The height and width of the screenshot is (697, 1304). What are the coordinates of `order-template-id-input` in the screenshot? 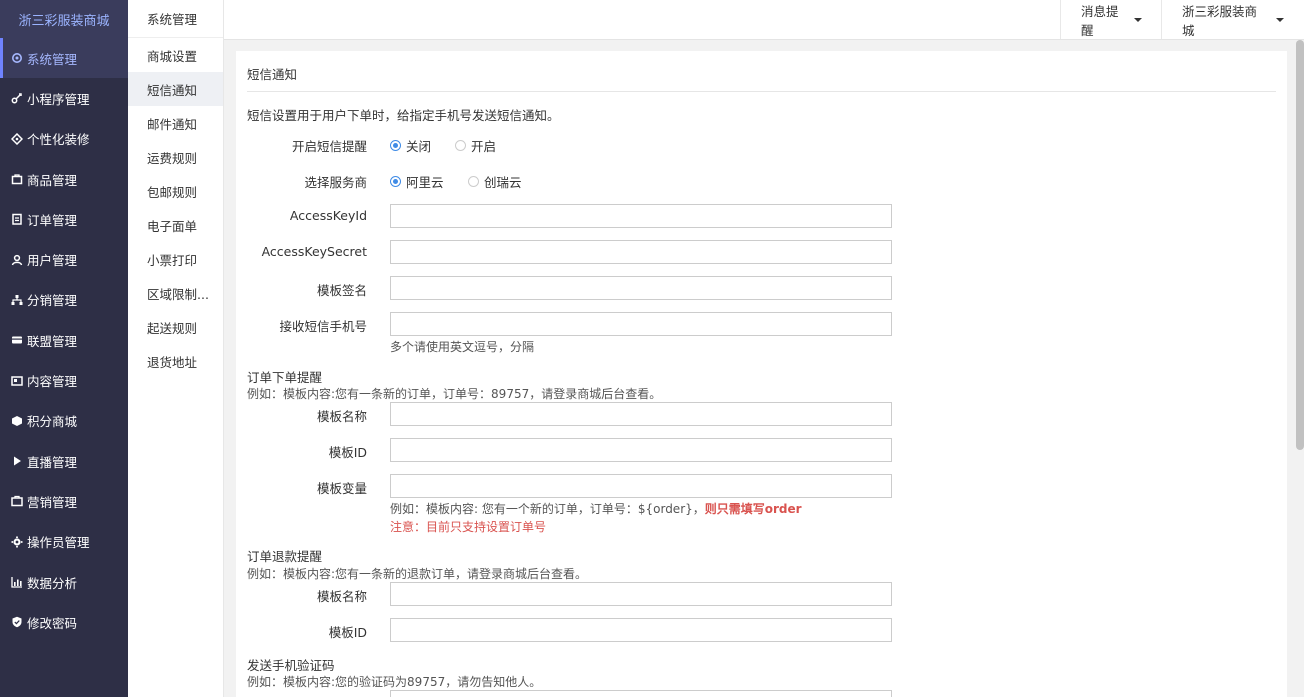 It's located at (641, 450).